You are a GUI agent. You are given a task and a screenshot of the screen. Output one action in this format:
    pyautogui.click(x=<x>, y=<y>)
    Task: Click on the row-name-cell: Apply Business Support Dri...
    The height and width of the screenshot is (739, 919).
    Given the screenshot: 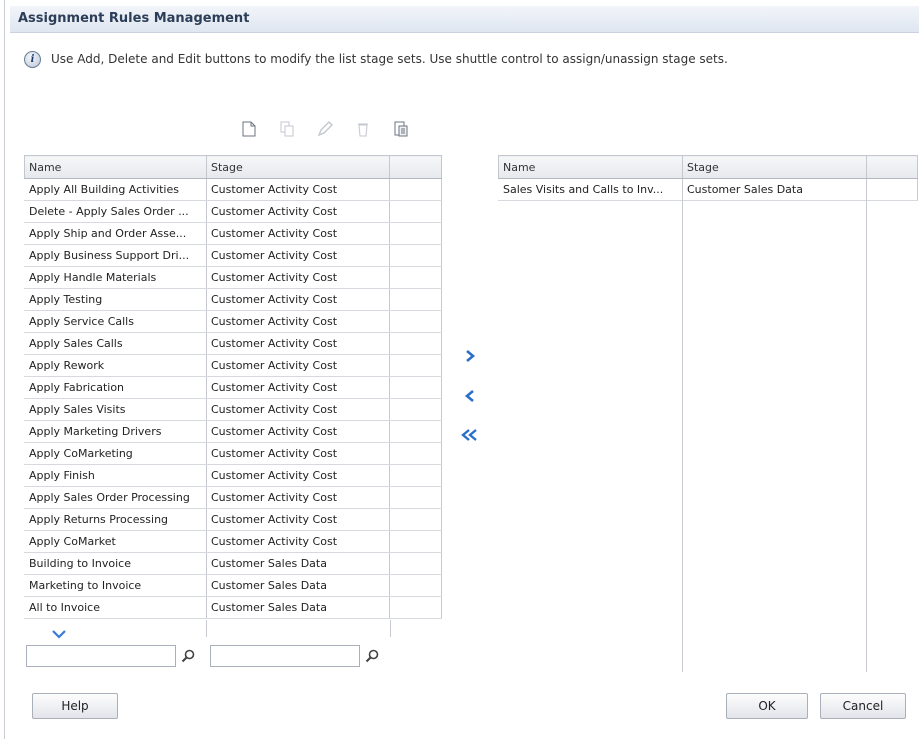 What is the action you would take?
    pyautogui.click(x=115, y=255)
    